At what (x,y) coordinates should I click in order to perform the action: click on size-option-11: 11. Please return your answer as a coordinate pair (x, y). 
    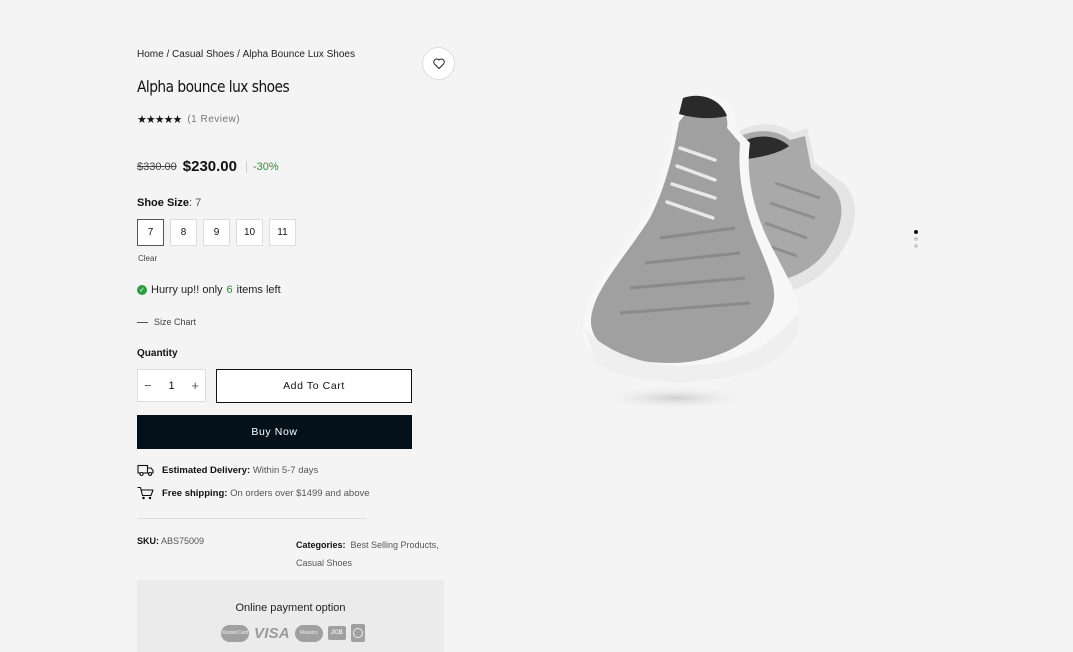
    Looking at the image, I should click on (282, 232).